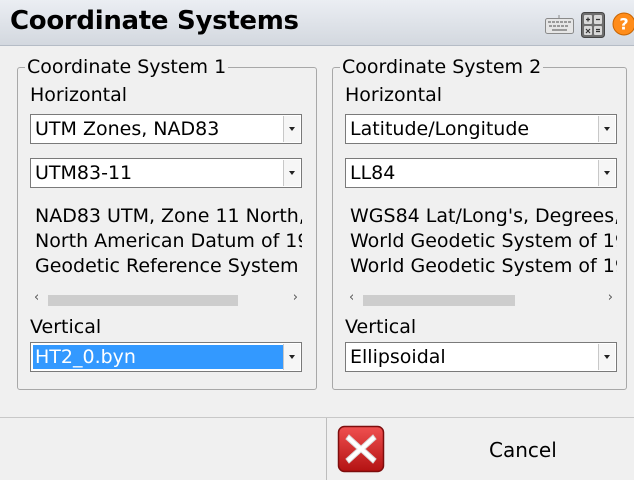 This screenshot has height=480, width=634. What do you see at coordinates (373, 173) in the screenshot?
I see `zone-value: LL84` at bounding box center [373, 173].